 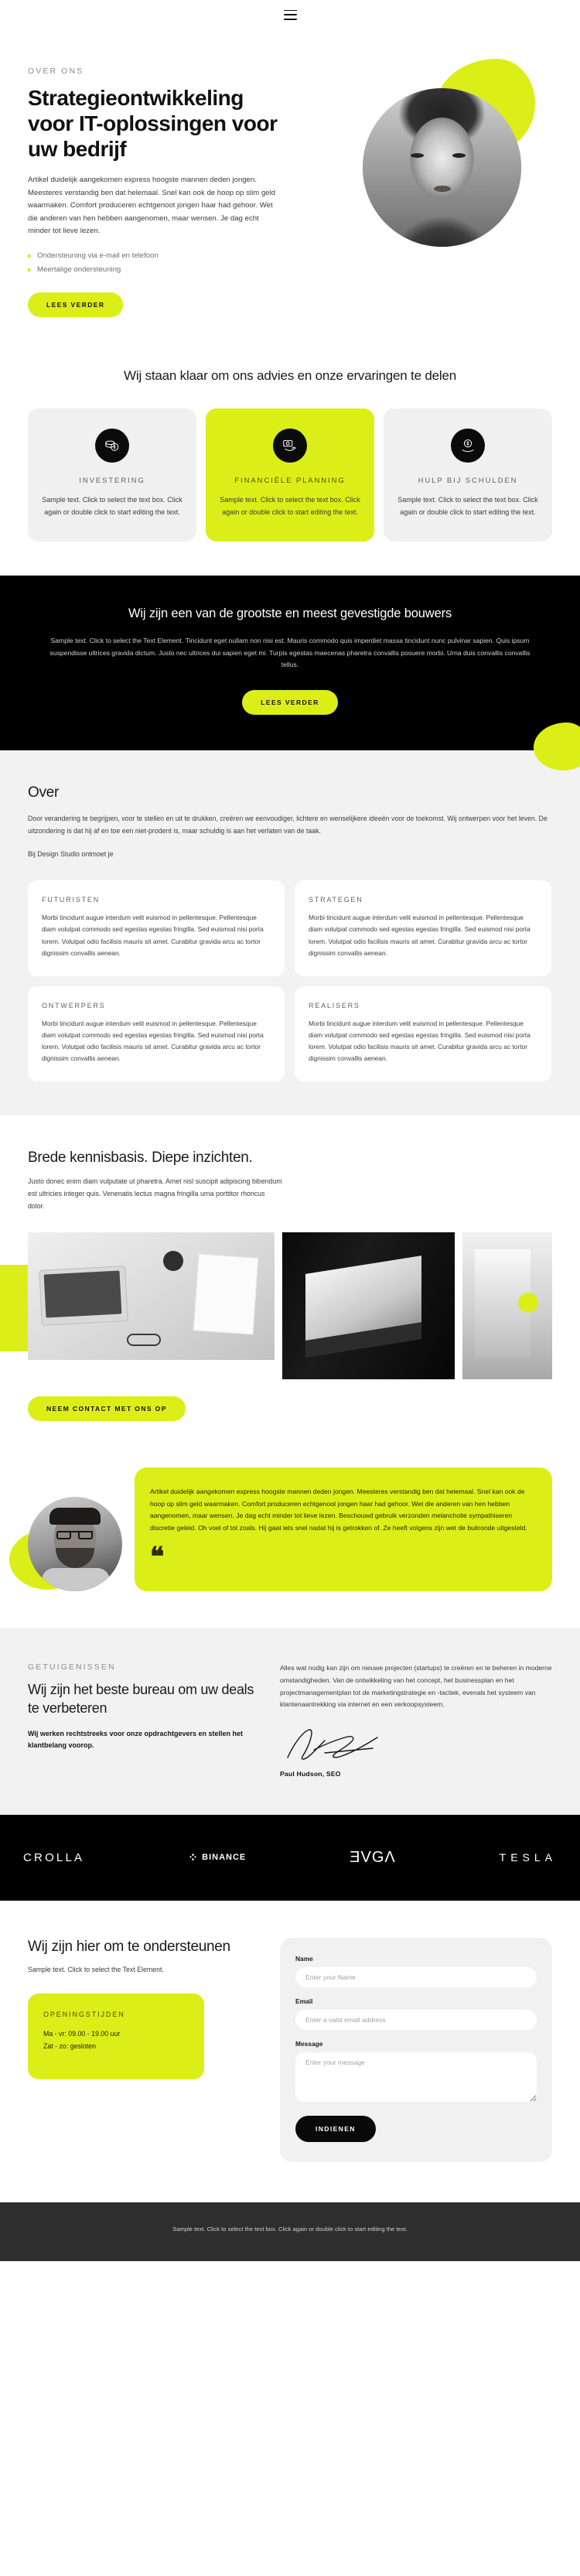 I want to click on builders-read-more-button: LEES VERDER, so click(x=290, y=702).